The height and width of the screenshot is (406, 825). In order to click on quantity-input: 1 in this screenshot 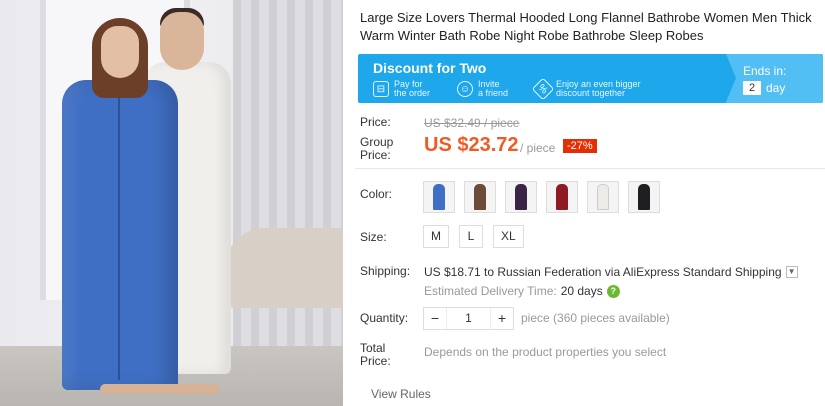, I will do `click(468, 318)`.